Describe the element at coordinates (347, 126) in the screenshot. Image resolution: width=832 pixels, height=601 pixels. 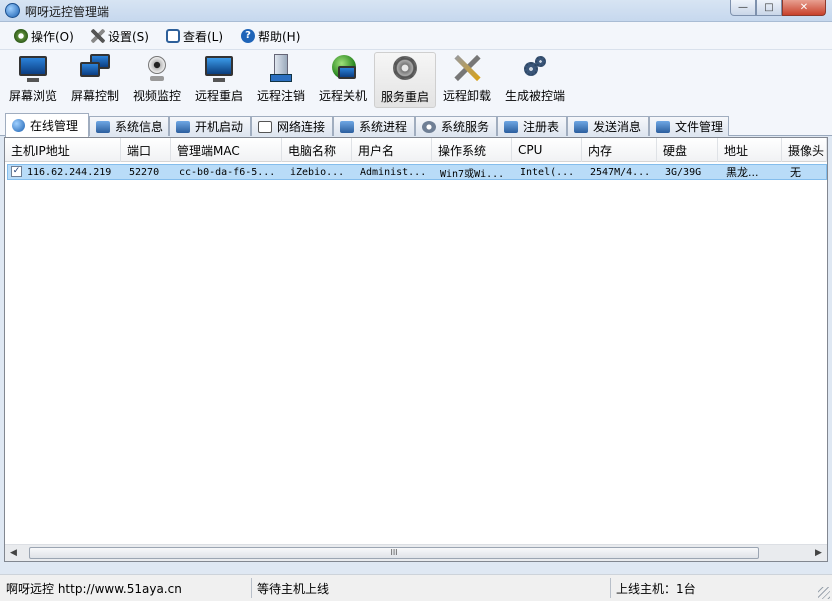
I see `process-icon` at that location.